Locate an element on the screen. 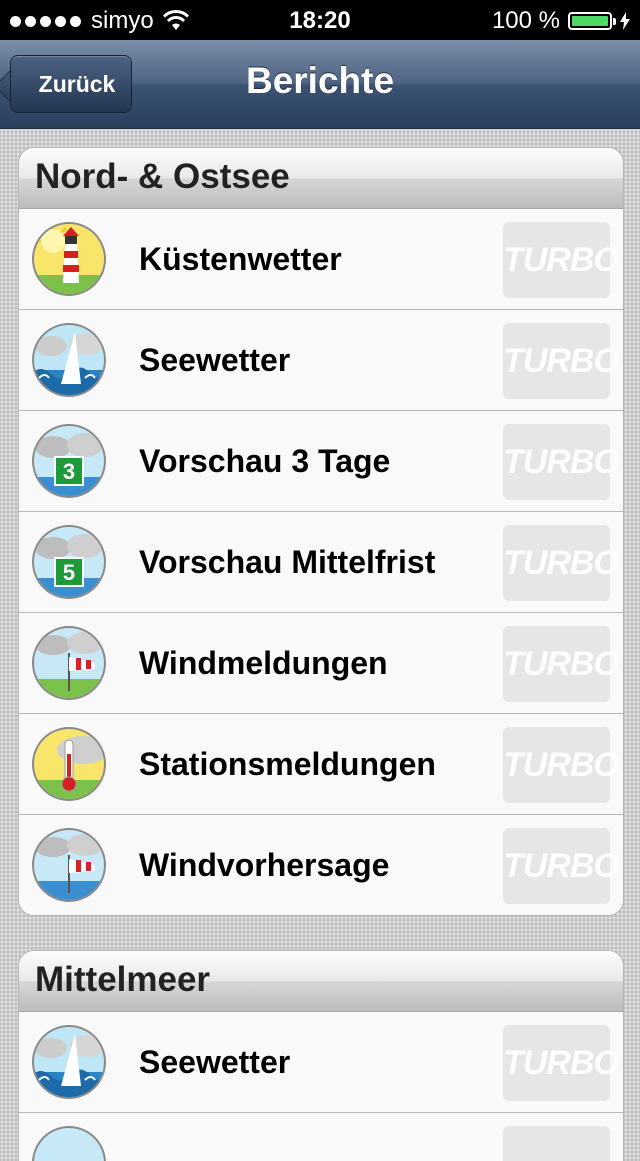 This screenshot has width=640, height=1161. list-item-windmeldungen: Windmeldungen TURBO is located at coordinates (321, 663).